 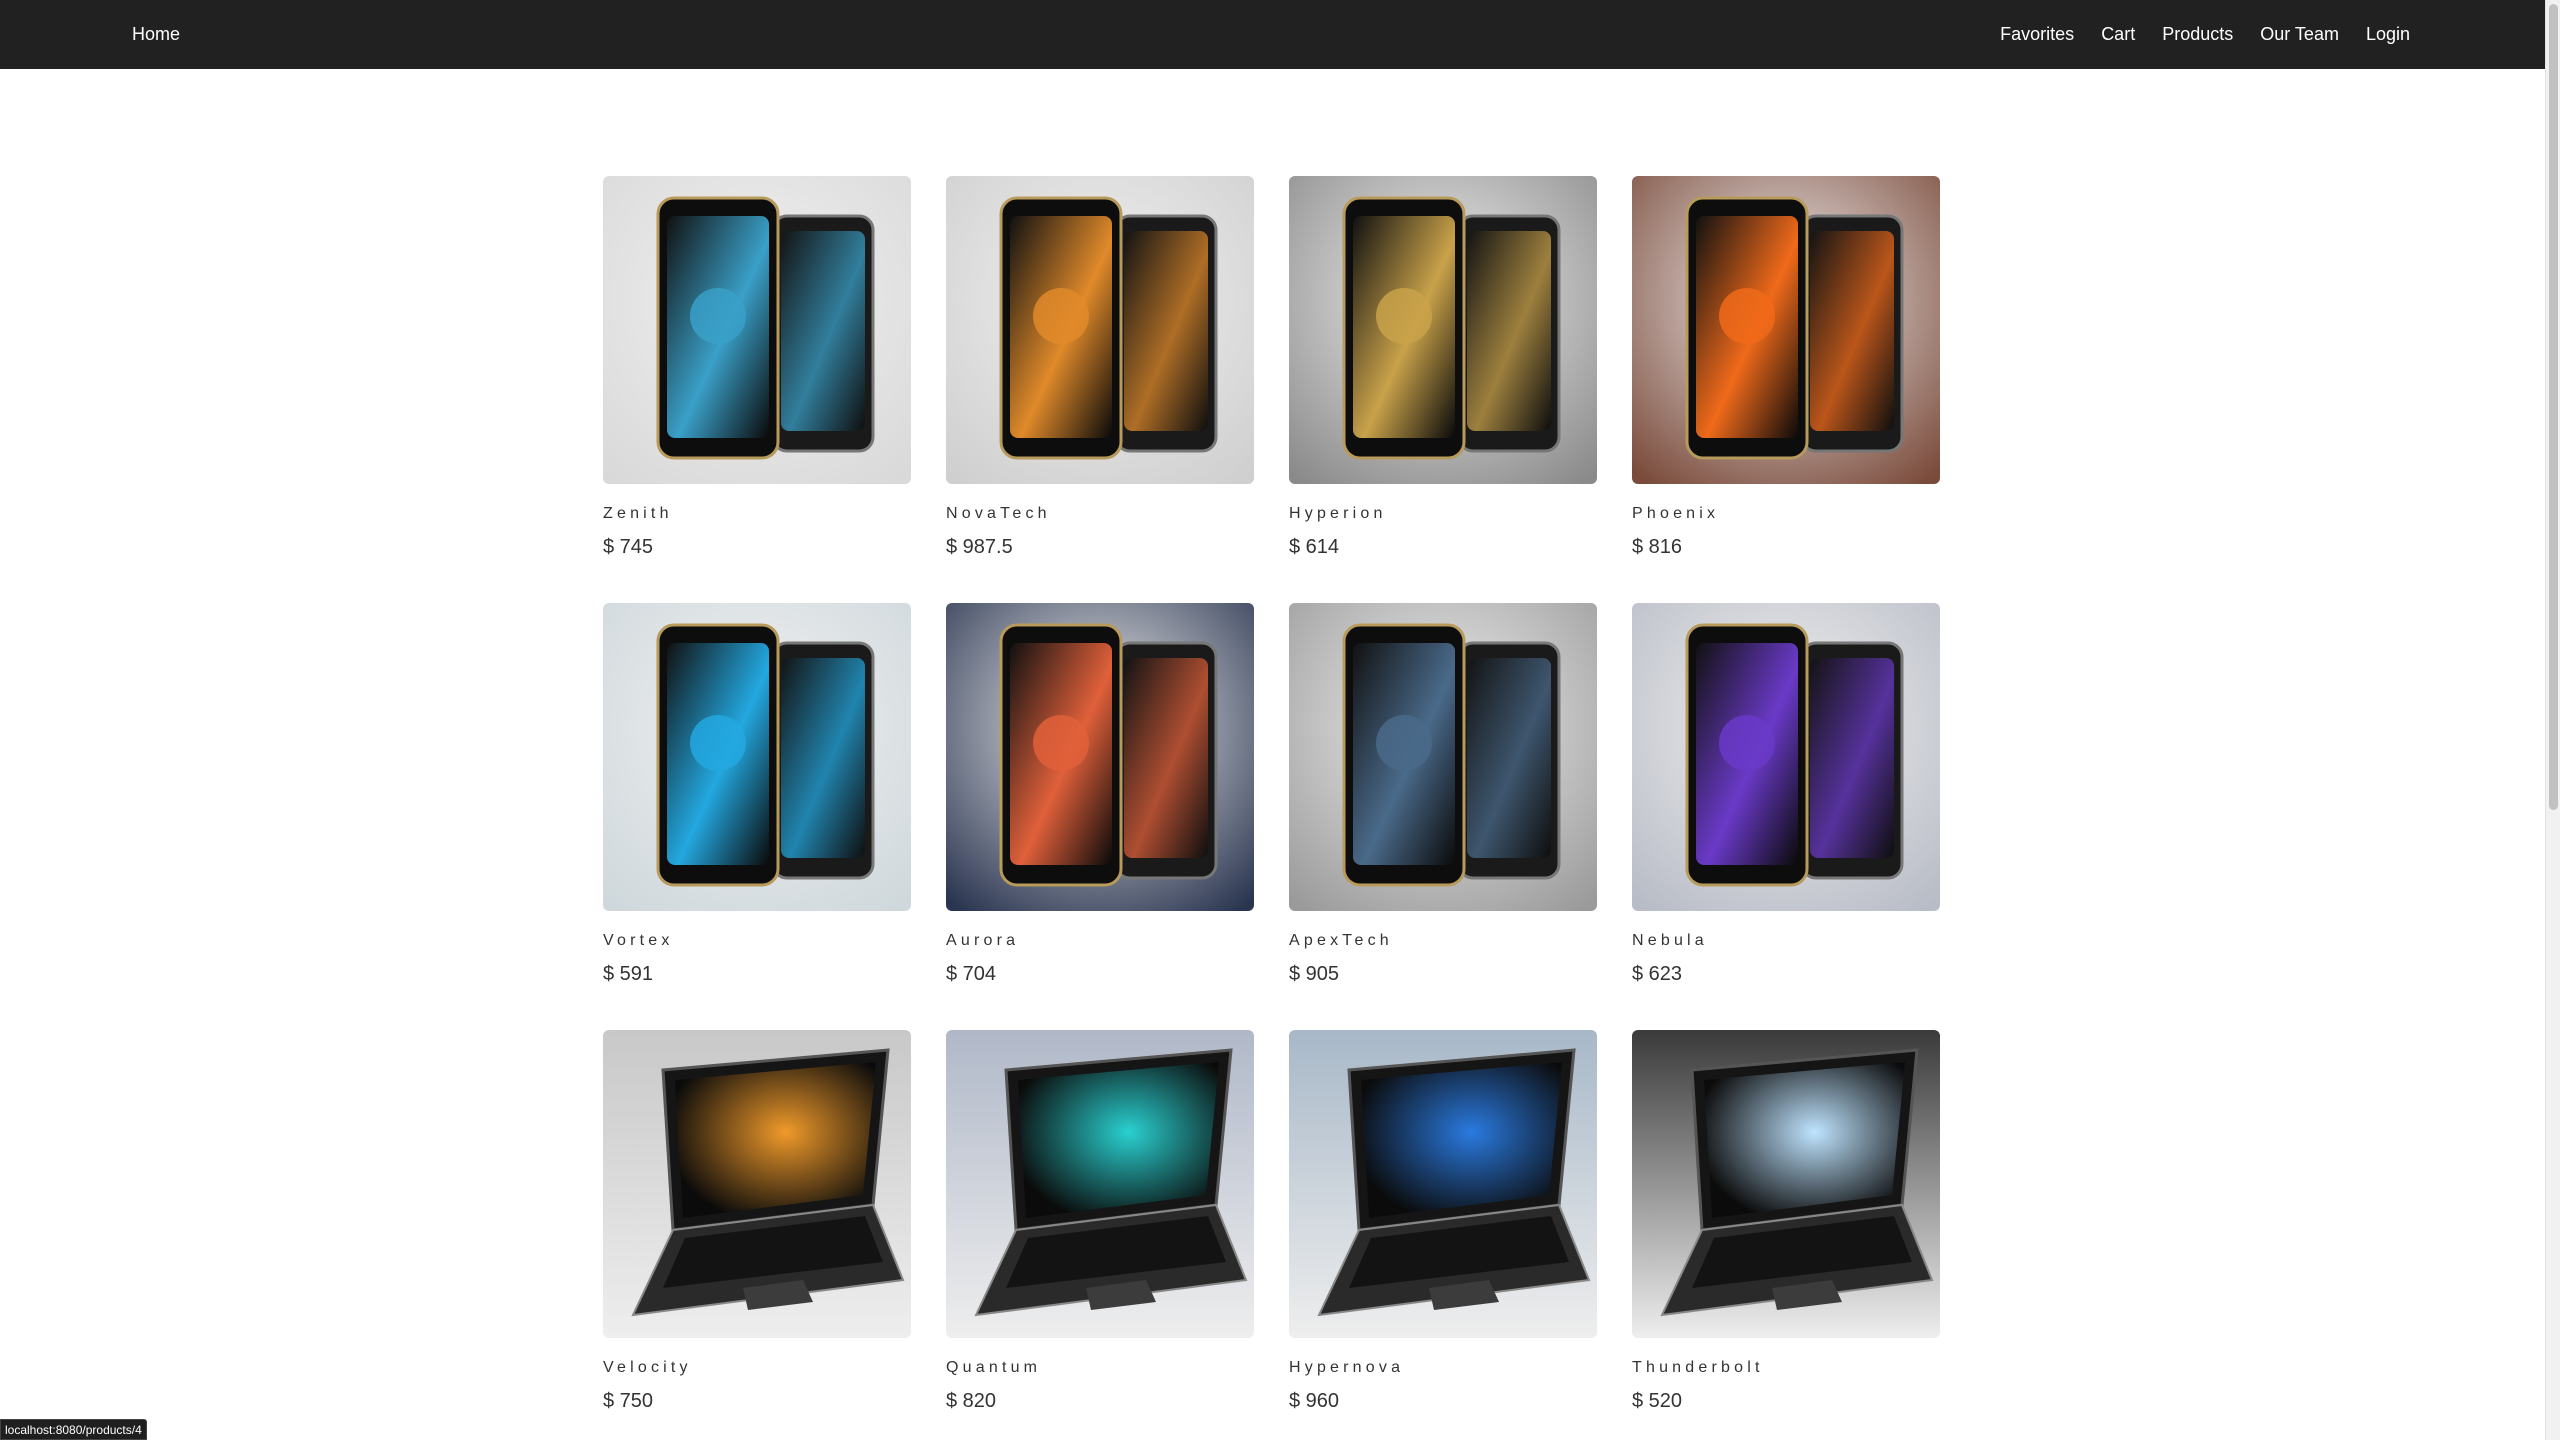 I want to click on product-name: Phoenix, so click(x=1676, y=513).